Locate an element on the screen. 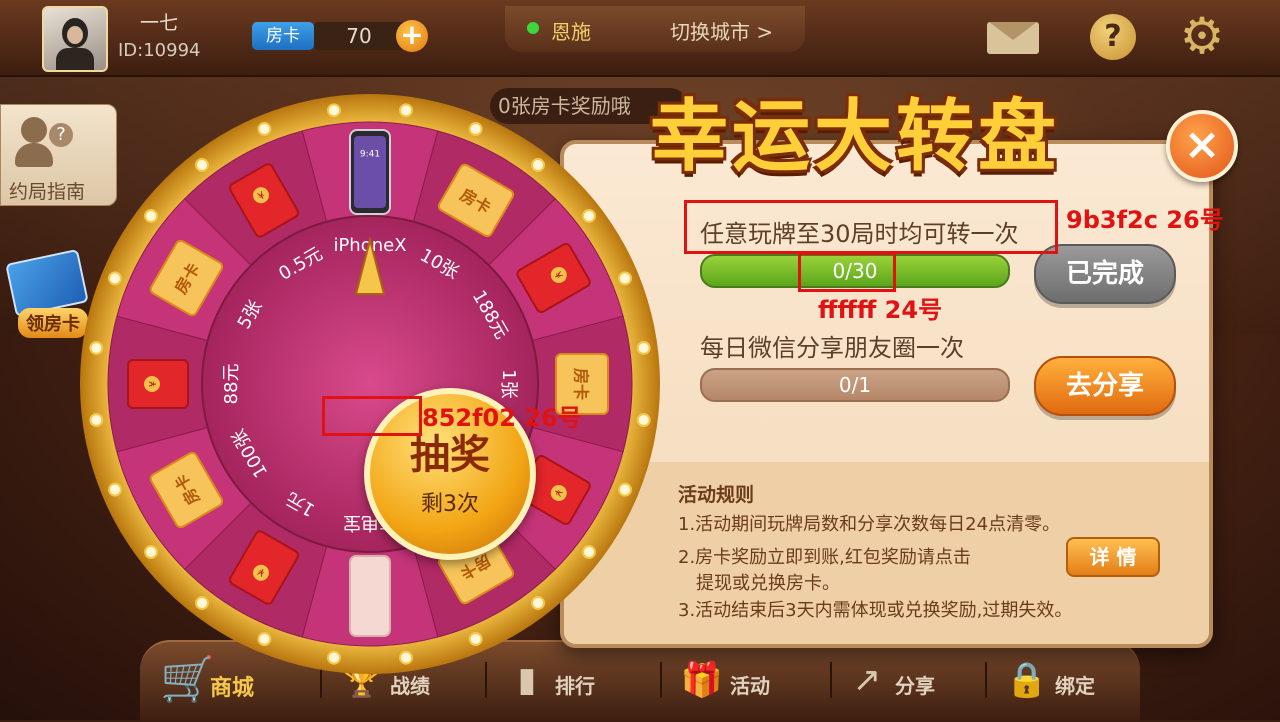  rule-3: 3.活动结束后3天内需体现或兑换奖励,过期失效。 is located at coordinates (875, 610).